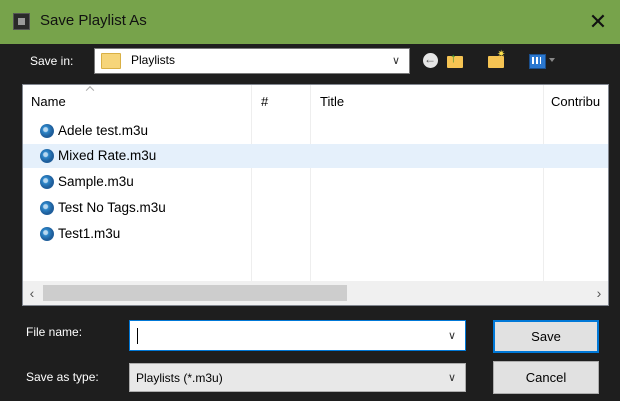  What do you see at coordinates (179, 378) in the screenshot?
I see `save-as-type-value: Playlists (*.m3u)` at bounding box center [179, 378].